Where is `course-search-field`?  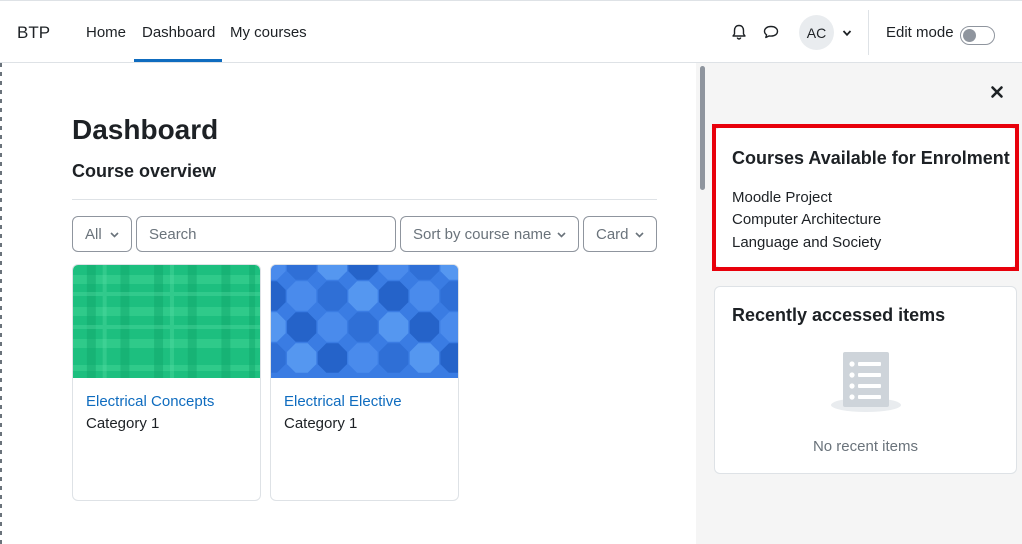
course-search-field is located at coordinates (266, 234).